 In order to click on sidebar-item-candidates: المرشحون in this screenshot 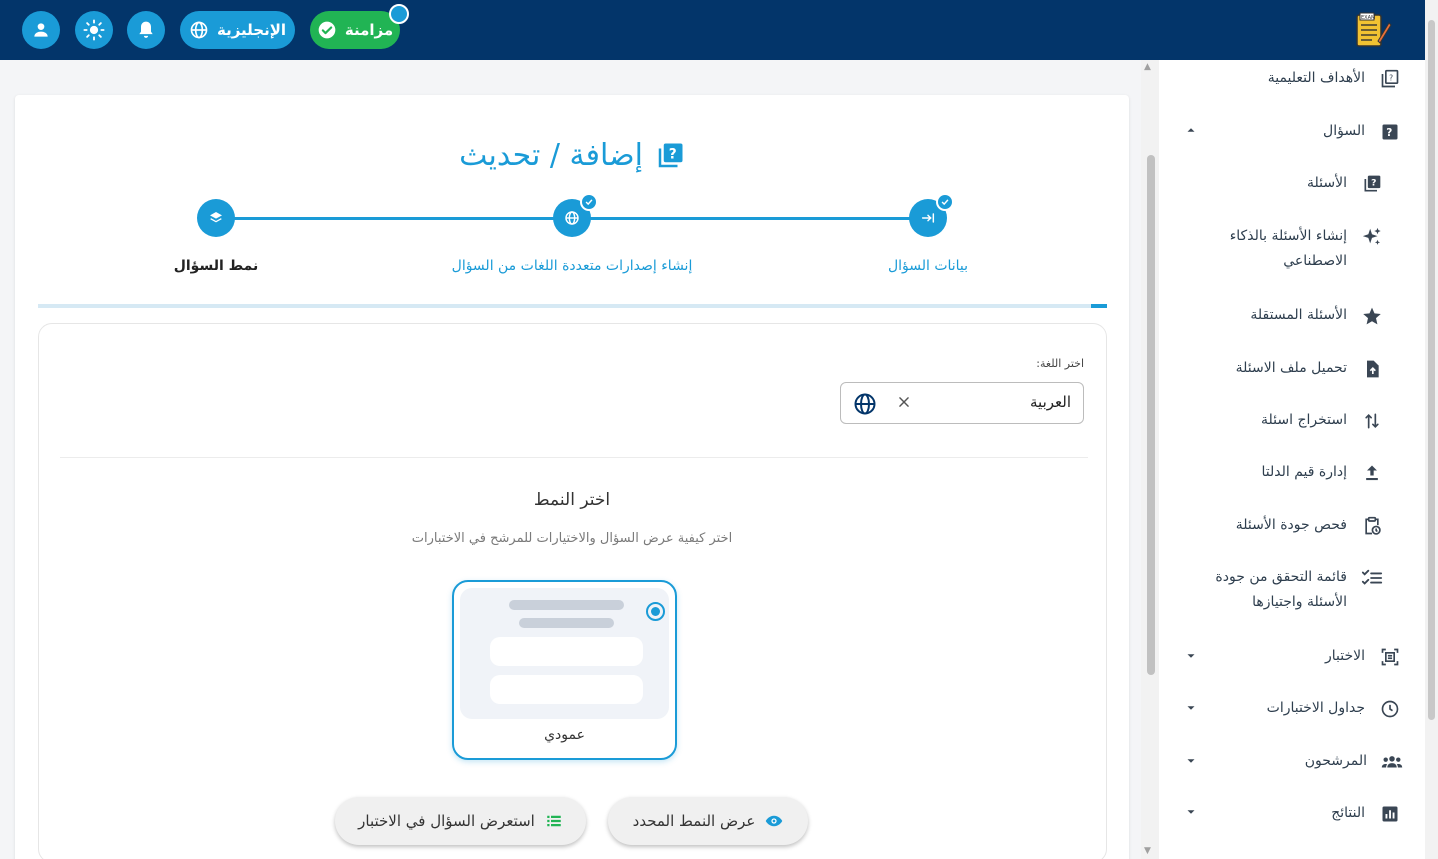, I will do `click(1291, 761)`.